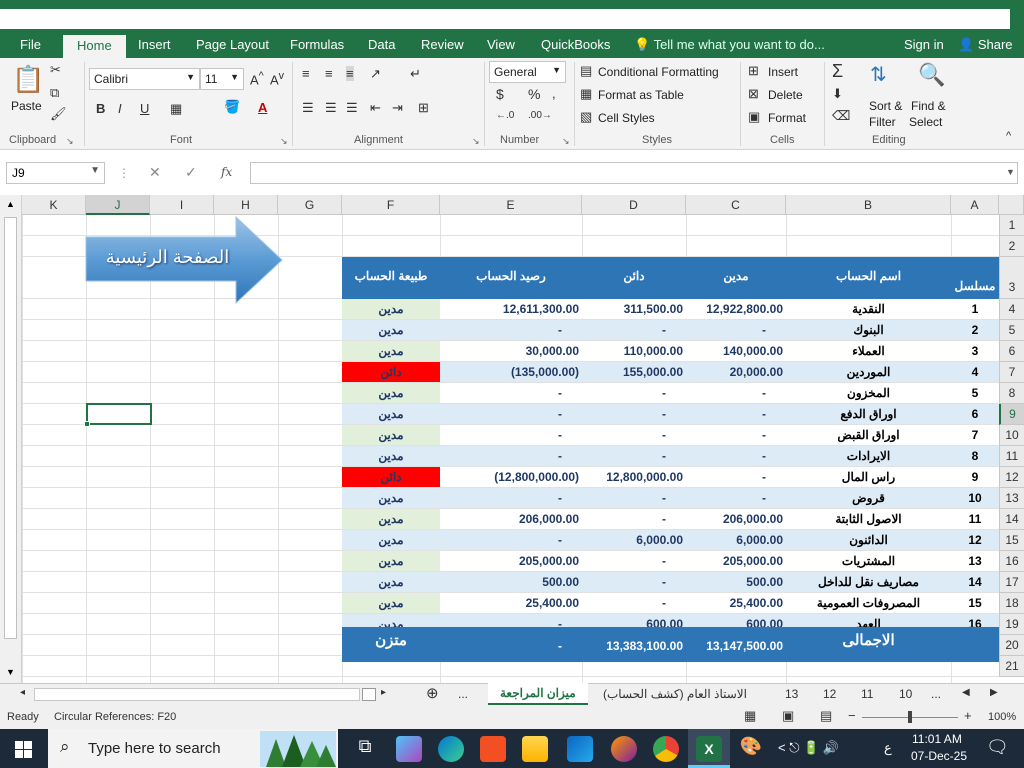  Describe the element at coordinates (144, 108) in the screenshot. I see `underline-button: U` at that location.